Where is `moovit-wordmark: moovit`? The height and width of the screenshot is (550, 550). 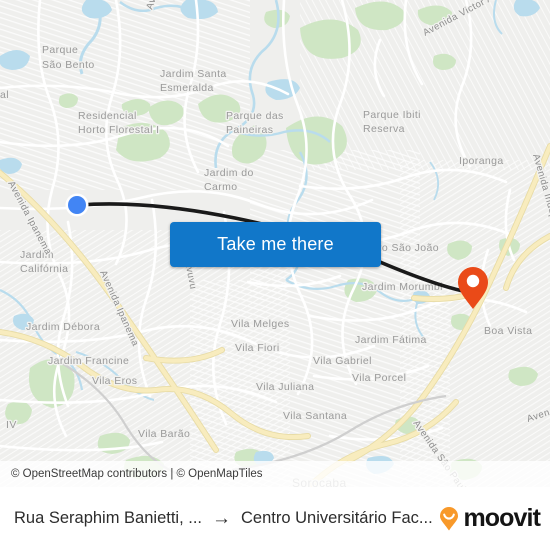
moovit-wordmark: moovit is located at coordinates (501, 518).